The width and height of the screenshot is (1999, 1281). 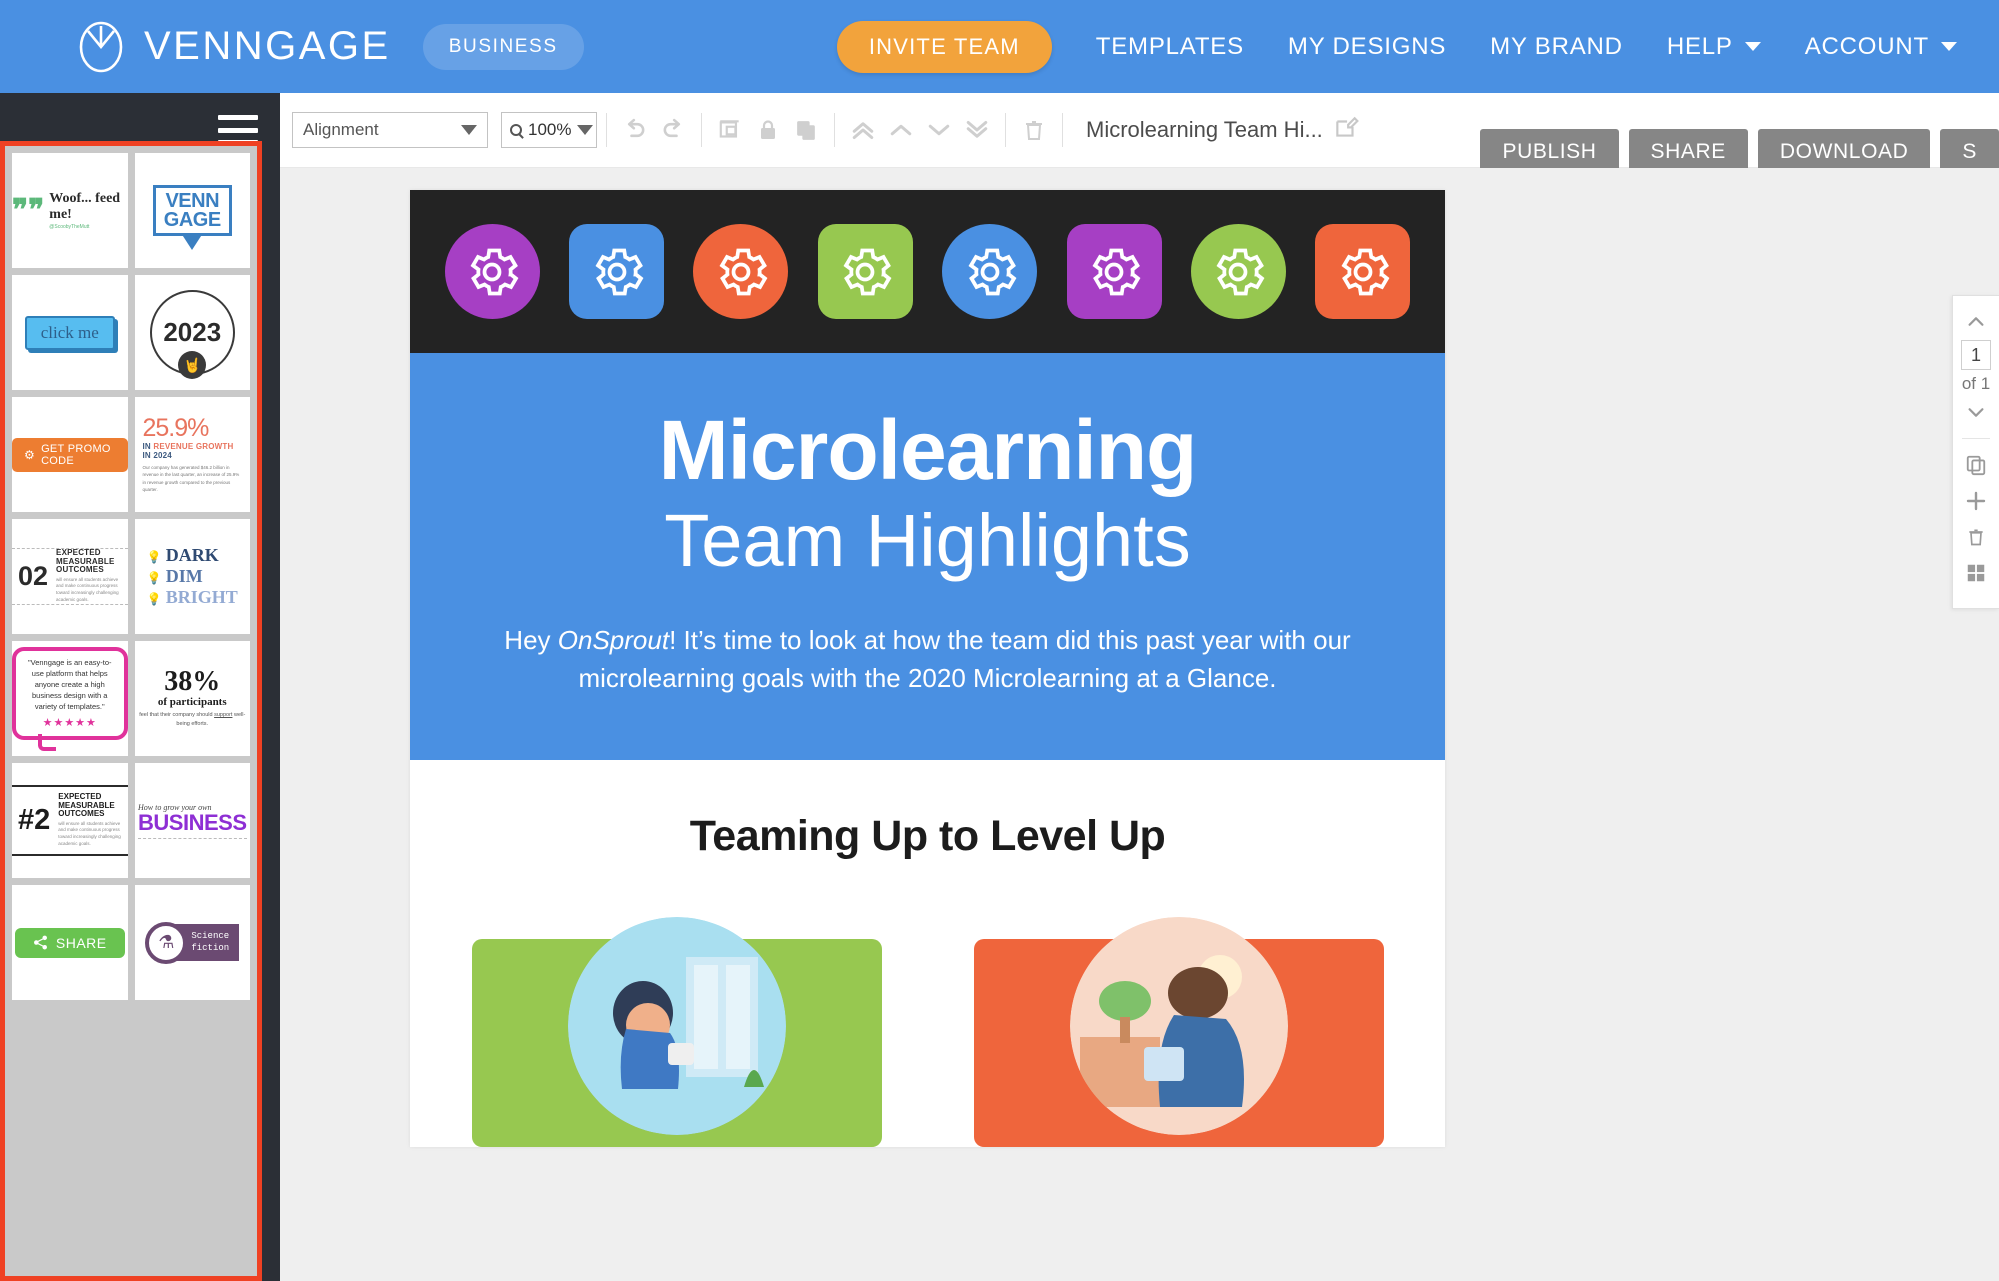 I want to click on thumbnail-quote-woof: ❞❞ Woof... feed me! @ScoobyTheMutt, so click(x=70, y=210).